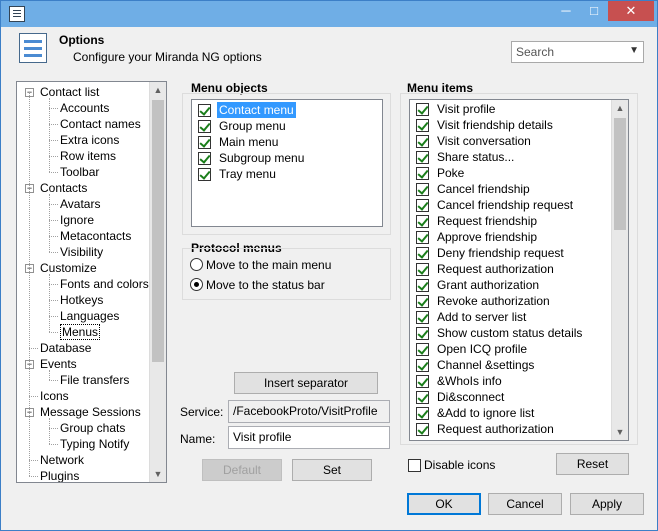  Describe the element at coordinates (510, 349) in the screenshot. I see `menu-item-row: Open ICQ profile` at that location.